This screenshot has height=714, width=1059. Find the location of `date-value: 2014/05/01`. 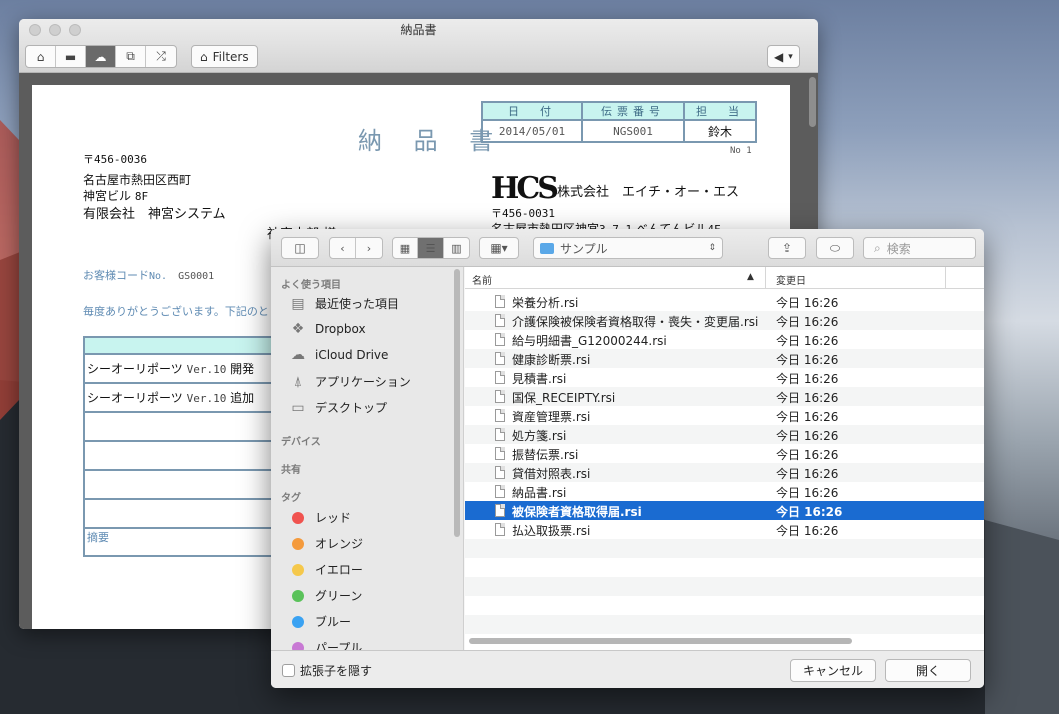

date-value: 2014/05/01 is located at coordinates (532, 131).